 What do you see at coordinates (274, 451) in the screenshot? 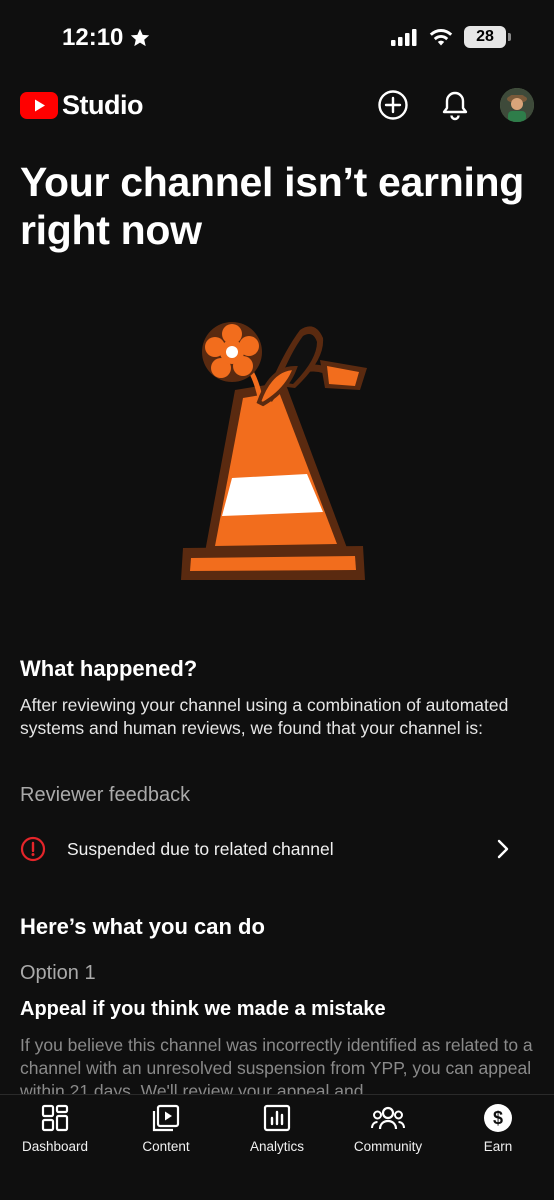
I see `cone-illustration` at bounding box center [274, 451].